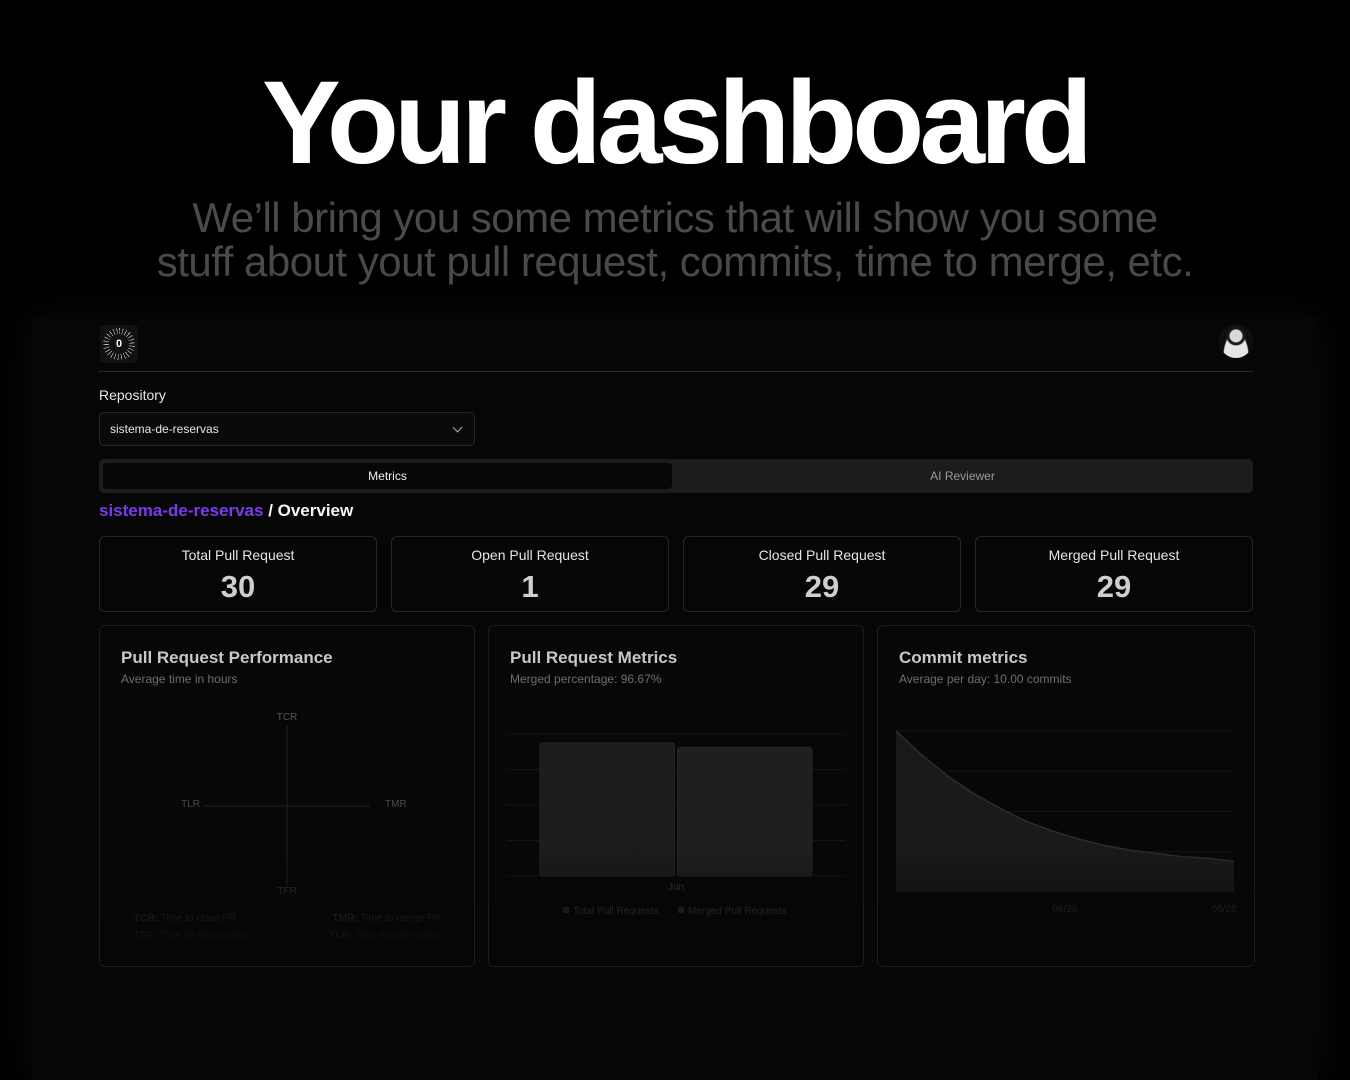 The width and height of the screenshot is (1350, 1080). Describe the element at coordinates (396, 804) in the screenshot. I see `radar-label-right: TMR` at that location.